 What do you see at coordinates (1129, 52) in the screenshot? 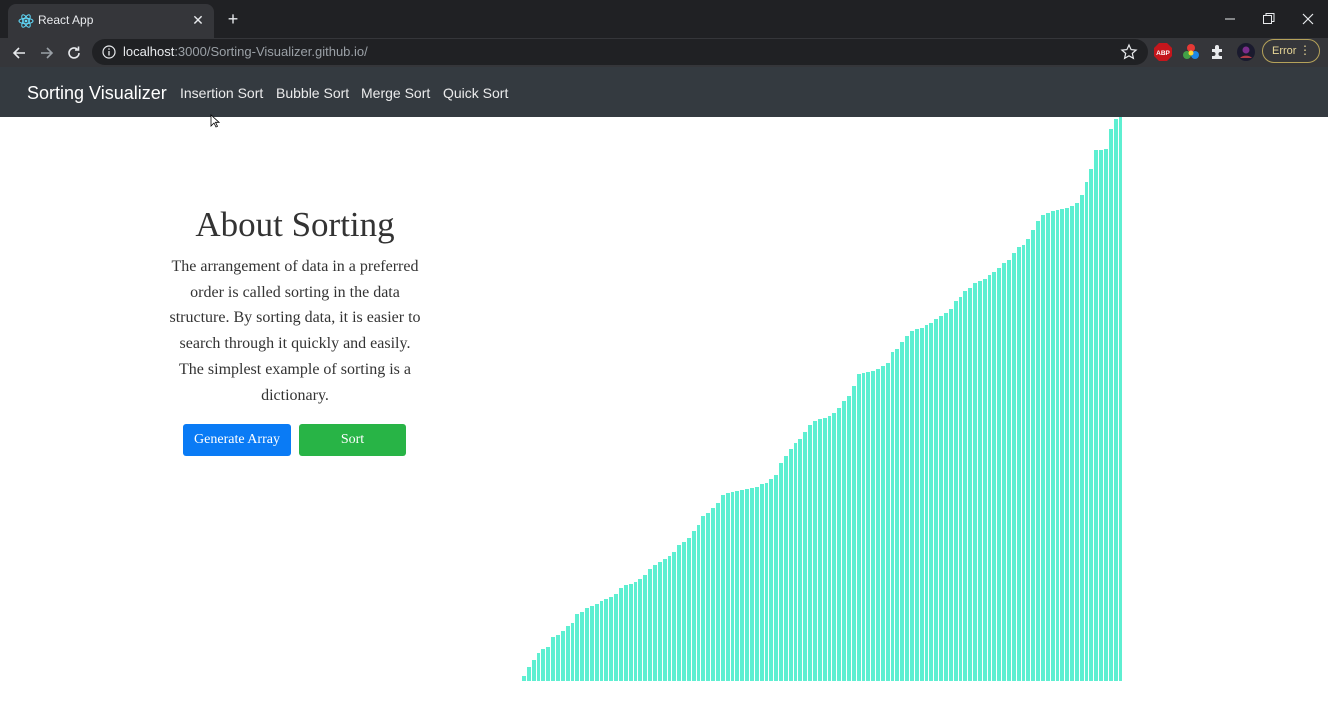
I see `bookmark-star-icon` at bounding box center [1129, 52].